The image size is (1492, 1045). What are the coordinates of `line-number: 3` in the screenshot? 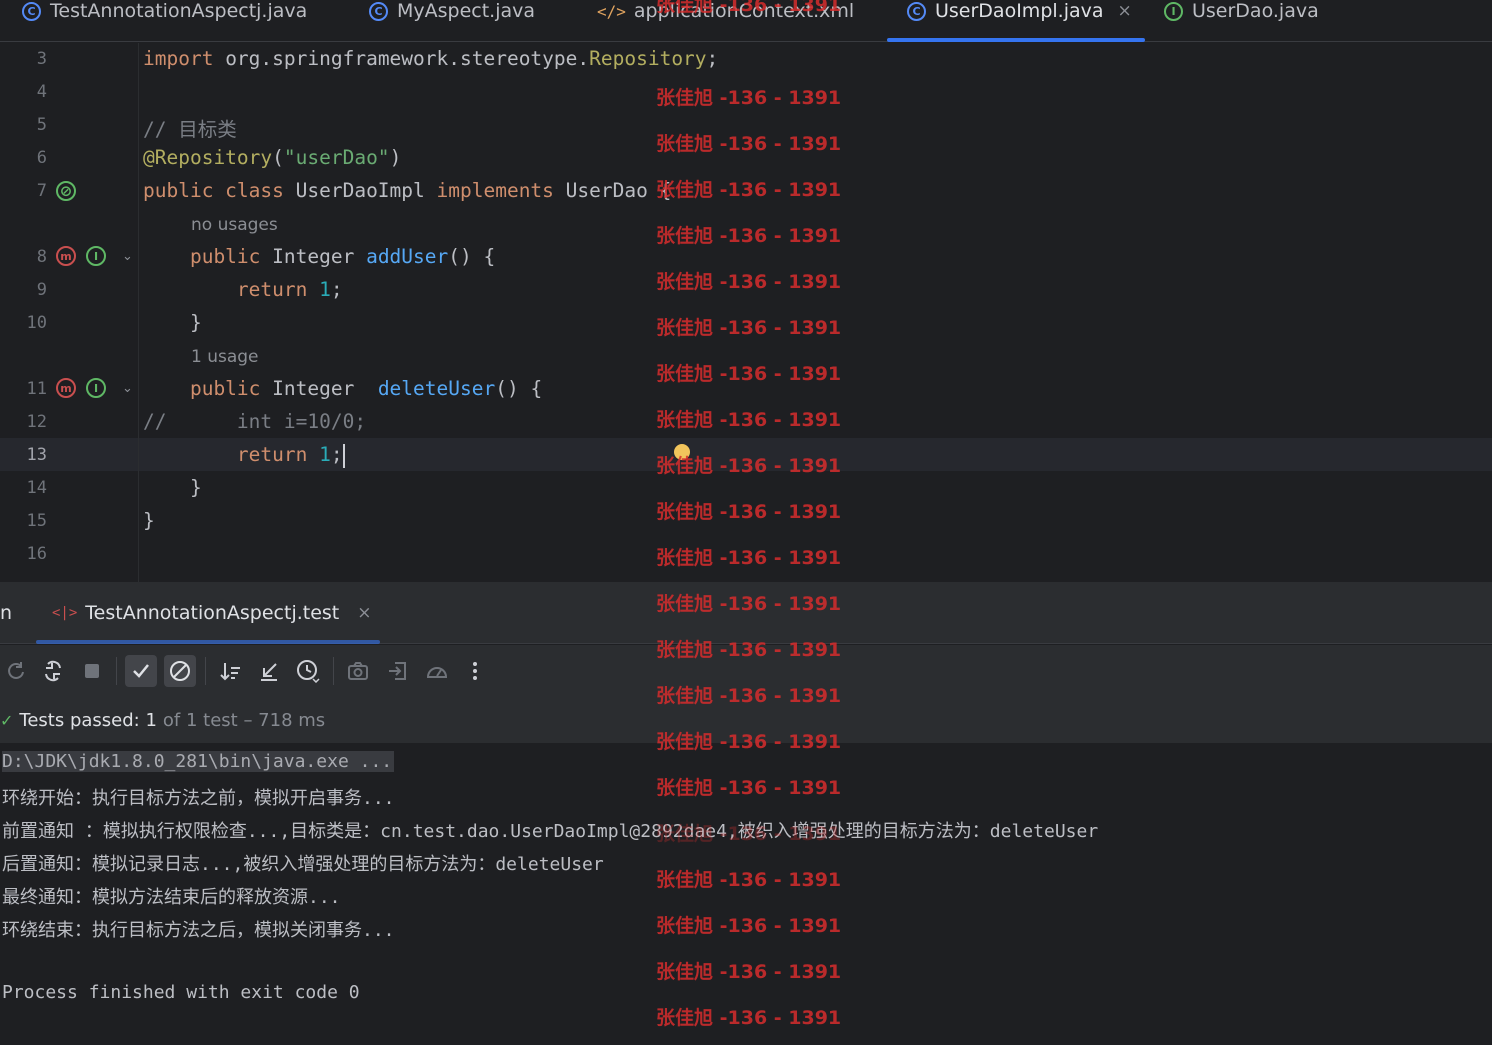 It's located at (23, 59).